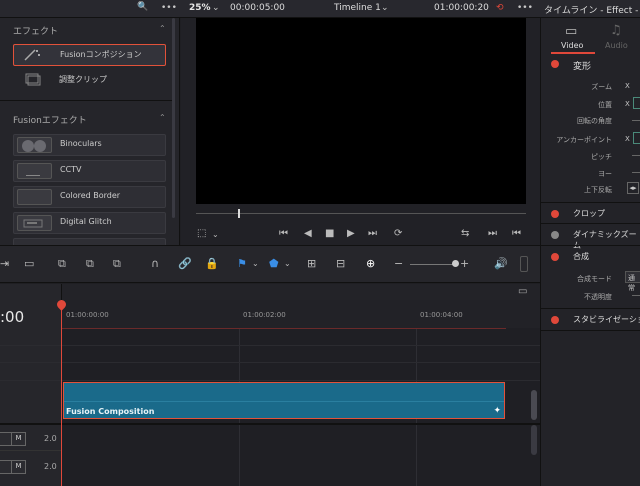 The image size is (640, 486). I want to click on crop-view-icon: ⬚, so click(201, 233).